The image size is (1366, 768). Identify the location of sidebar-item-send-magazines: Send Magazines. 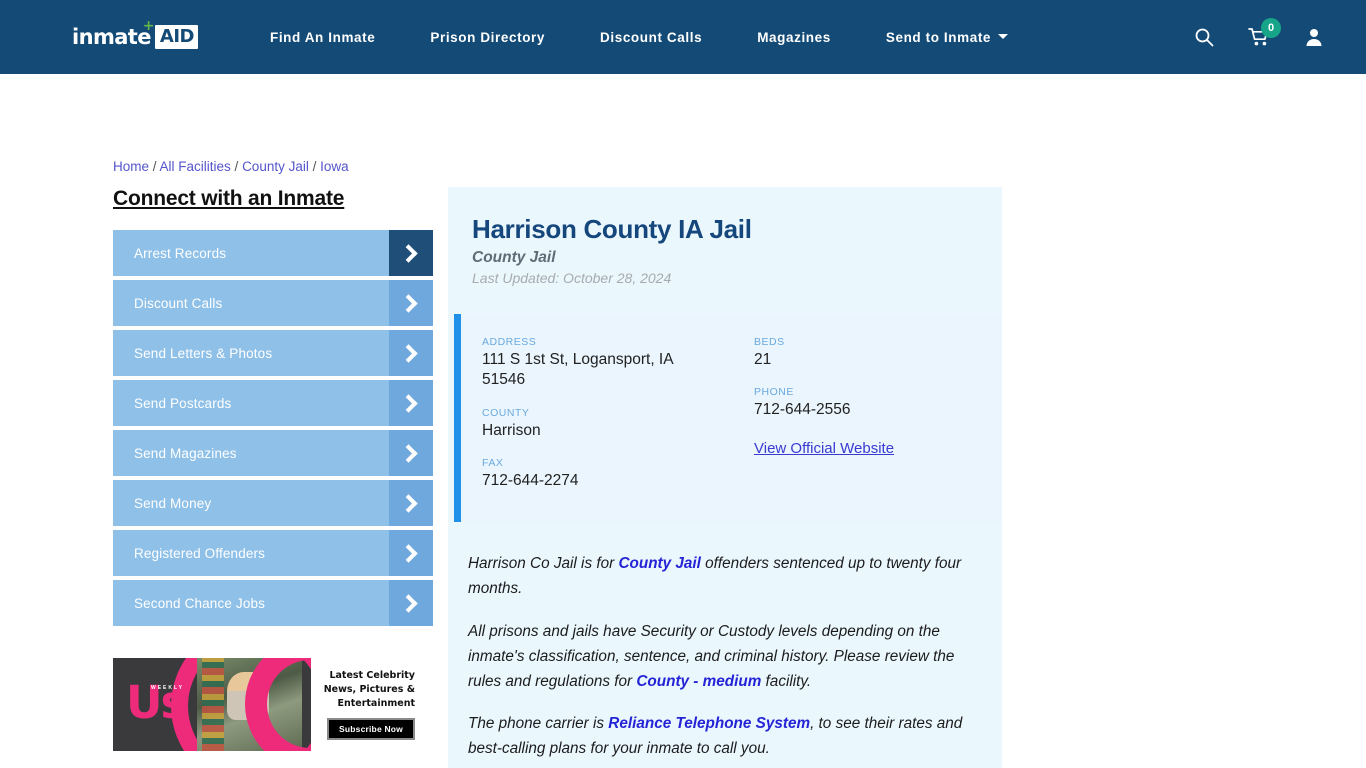
(273, 453).